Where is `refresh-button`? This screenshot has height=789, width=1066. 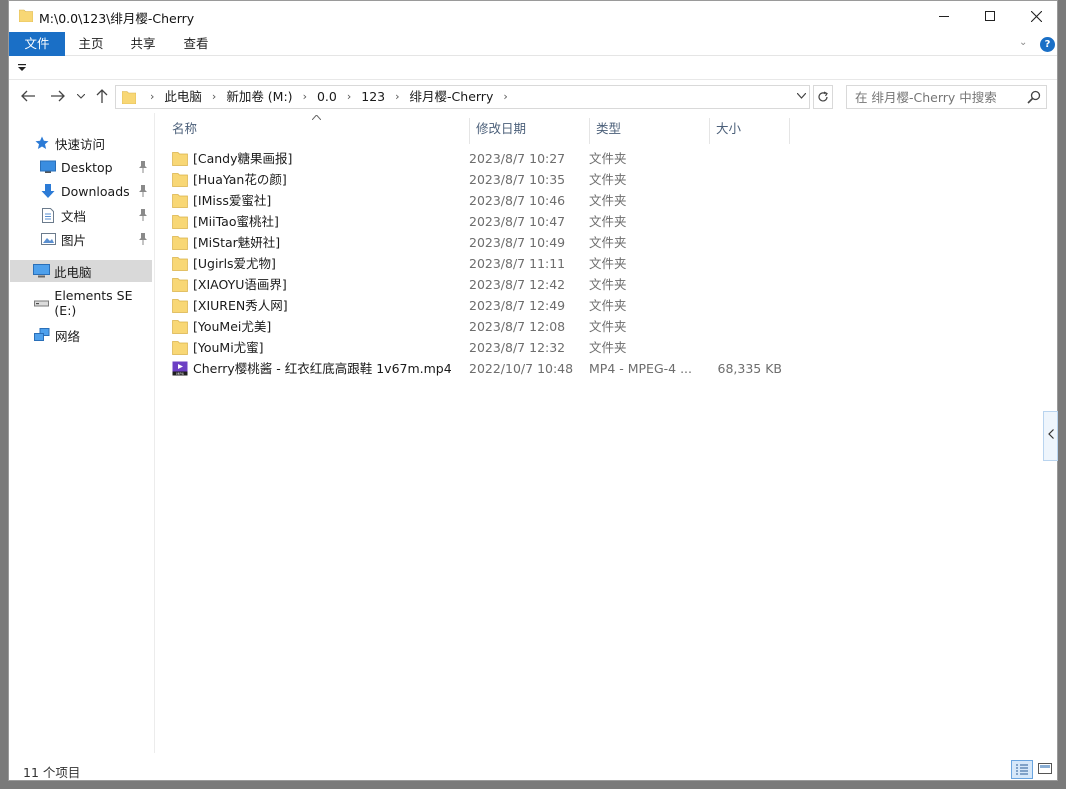 refresh-button is located at coordinates (823, 97).